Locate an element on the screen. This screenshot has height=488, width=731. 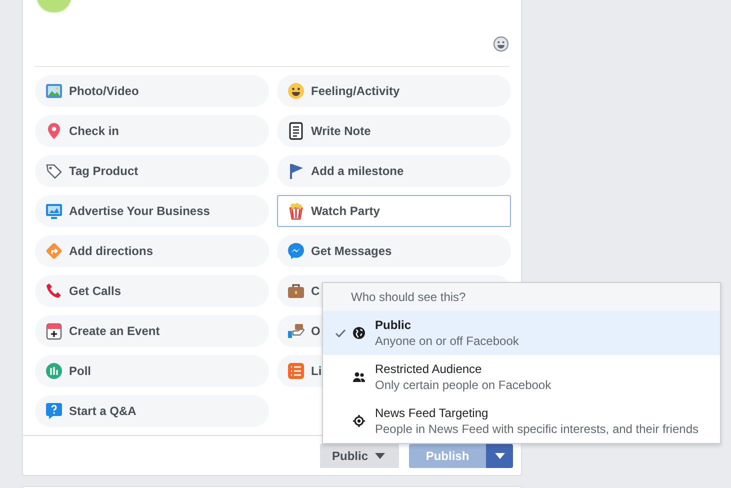
people-icon is located at coordinates (359, 377).